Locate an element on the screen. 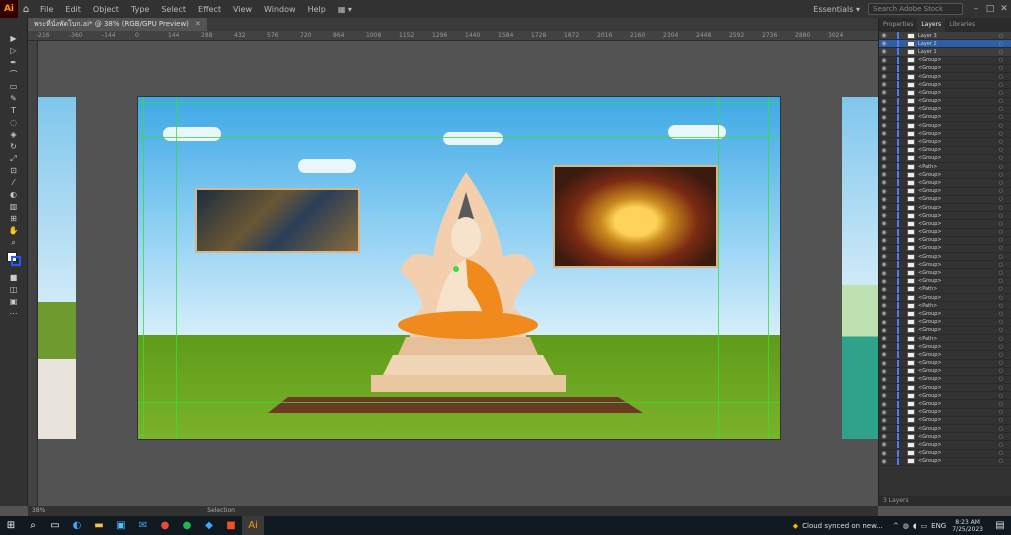 The height and width of the screenshot is (535, 1011). zoom-tool-icon: ⌕ is located at coordinates (14, 242).